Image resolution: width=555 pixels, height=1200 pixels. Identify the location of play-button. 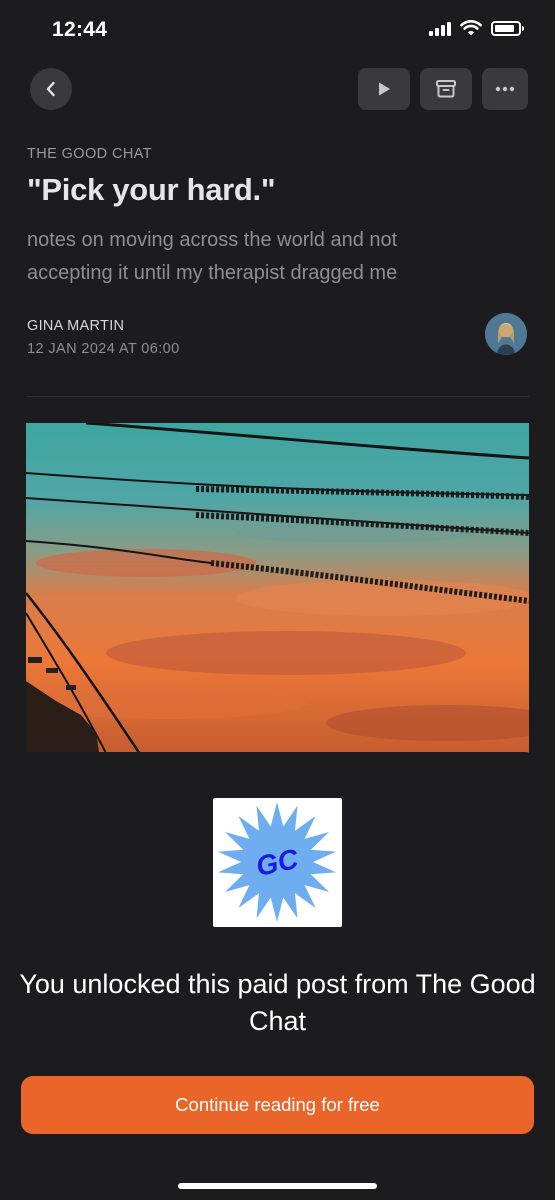
(384, 89).